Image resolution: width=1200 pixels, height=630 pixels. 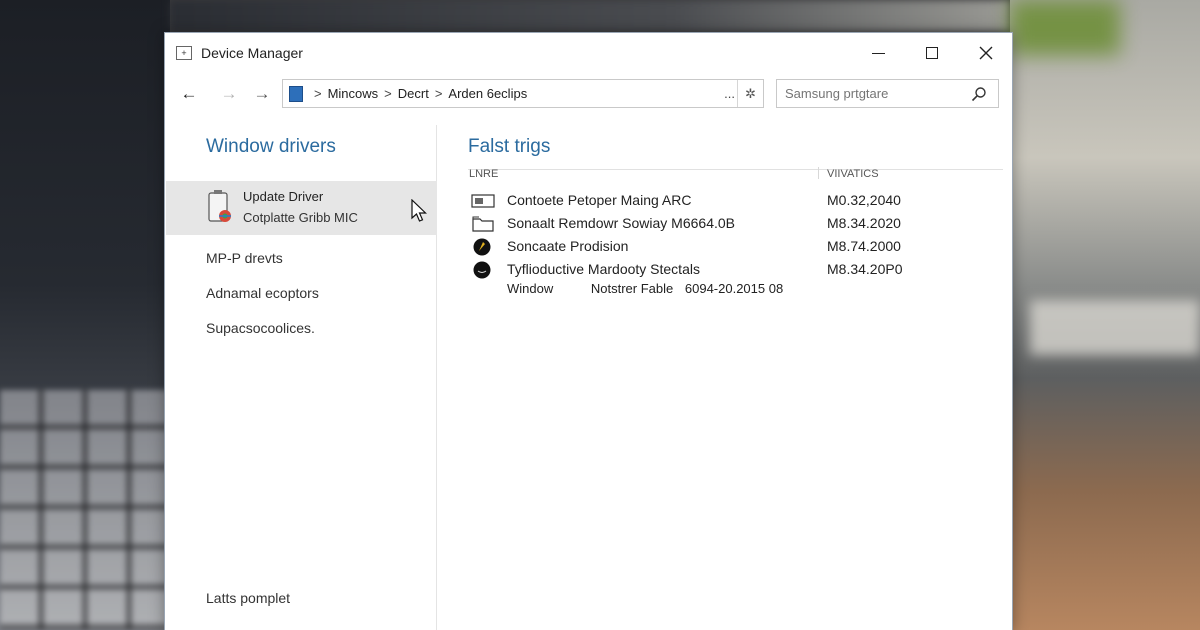 What do you see at coordinates (419, 210) in the screenshot?
I see `mouse-pointer-icon` at bounding box center [419, 210].